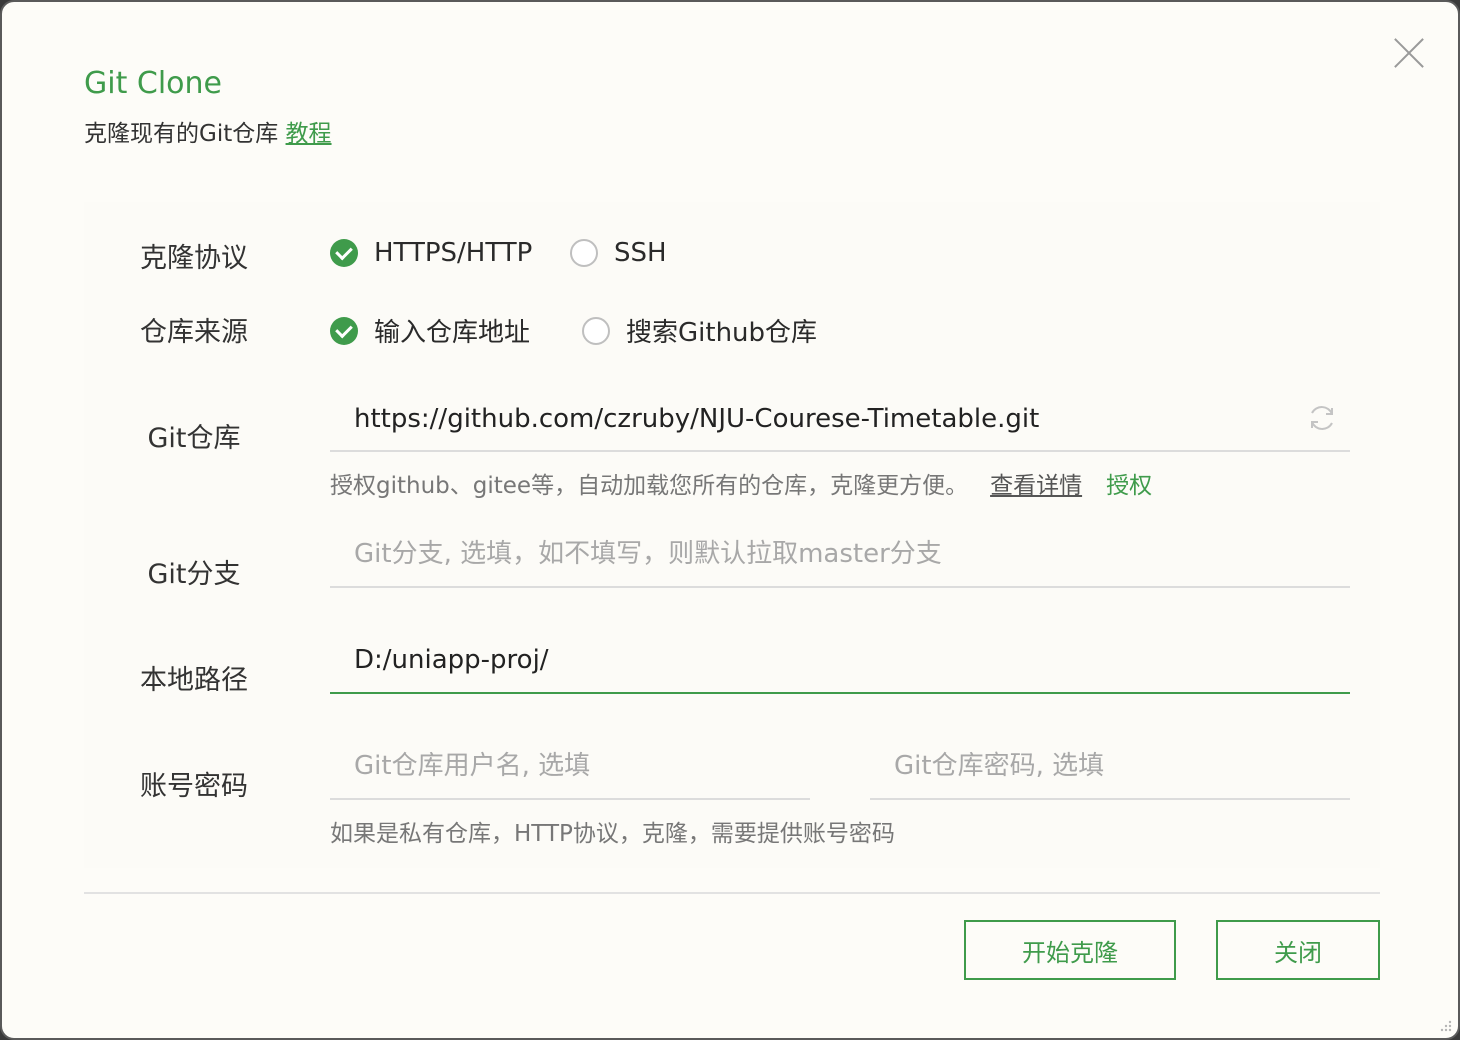 This screenshot has height=1040, width=1460. What do you see at coordinates (309, 134) in the screenshot?
I see `tutorial-link: 教程` at bounding box center [309, 134].